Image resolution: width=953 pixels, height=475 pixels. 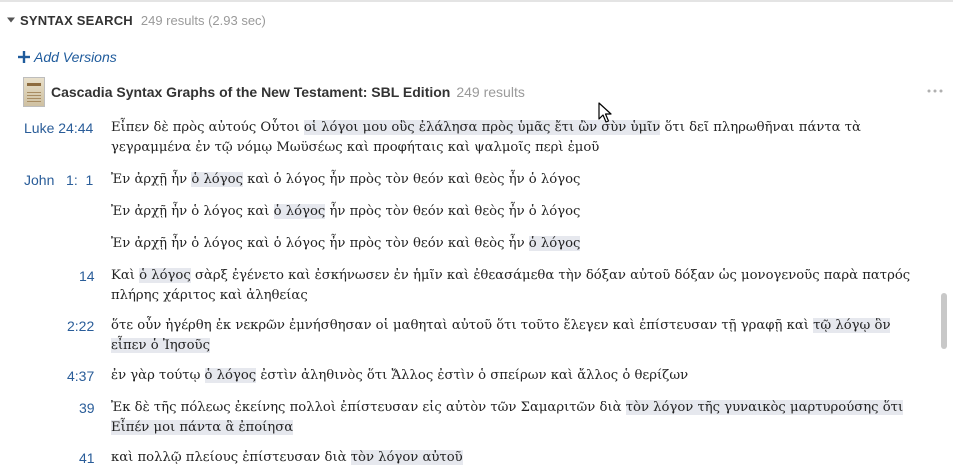 What do you see at coordinates (34, 92) in the screenshot?
I see `book-cover-icon` at bounding box center [34, 92].